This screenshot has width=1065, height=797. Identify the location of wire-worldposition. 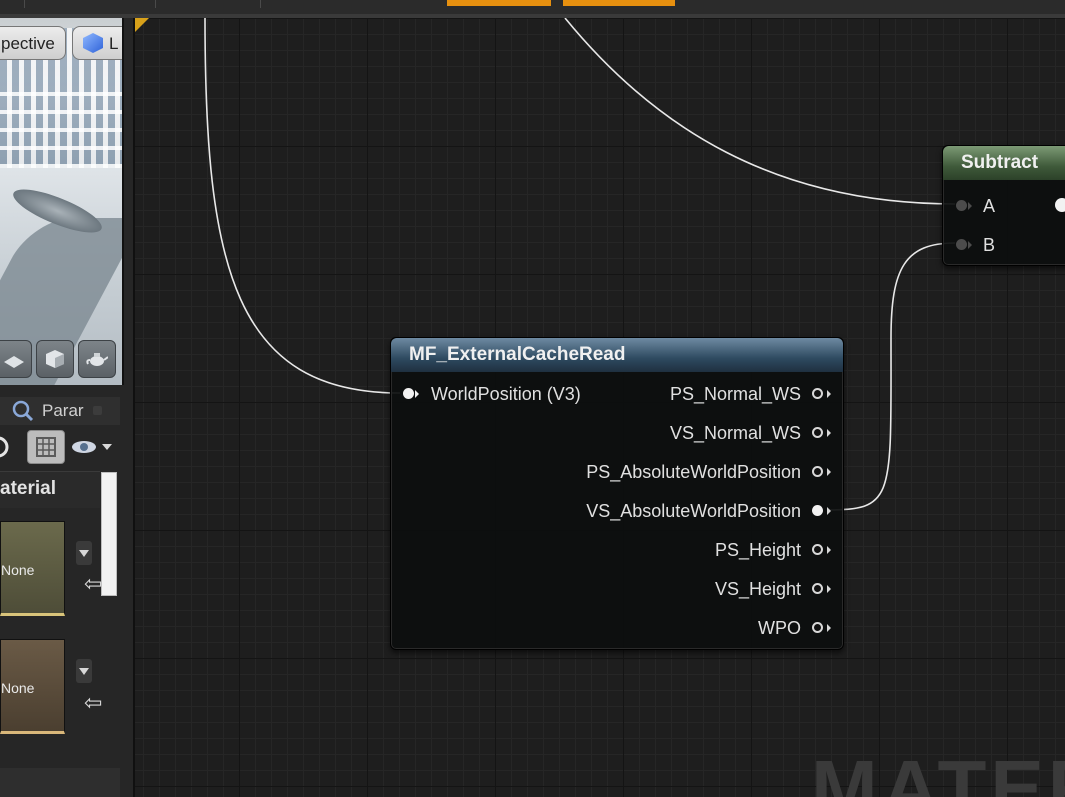
(302, 206).